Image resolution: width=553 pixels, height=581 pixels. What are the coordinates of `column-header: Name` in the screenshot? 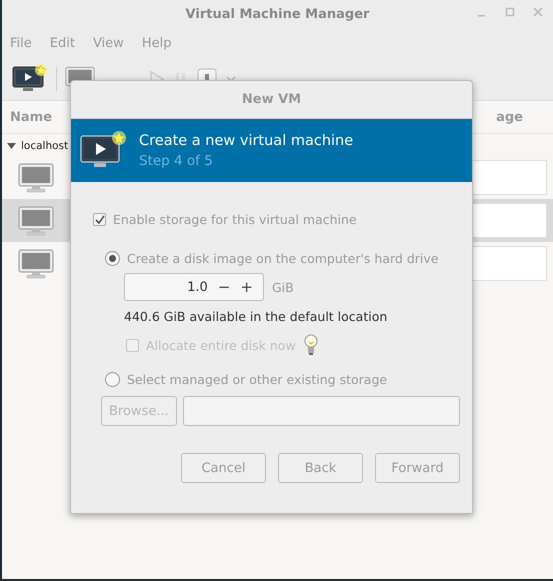 It's located at (31, 117).